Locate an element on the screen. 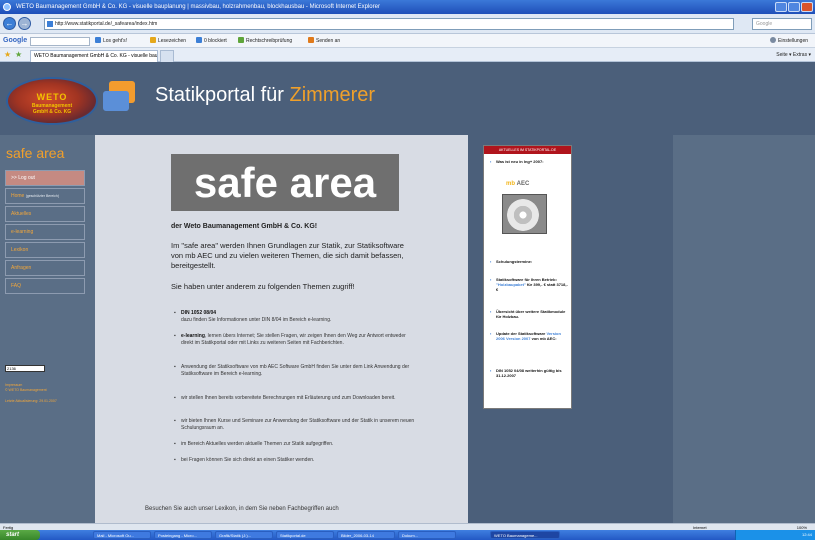 Image resolution: width=815 pixels, height=540 pixels. company-heading: der Weto Baumanagement GmbH & Co. KG! is located at coordinates (244, 226).